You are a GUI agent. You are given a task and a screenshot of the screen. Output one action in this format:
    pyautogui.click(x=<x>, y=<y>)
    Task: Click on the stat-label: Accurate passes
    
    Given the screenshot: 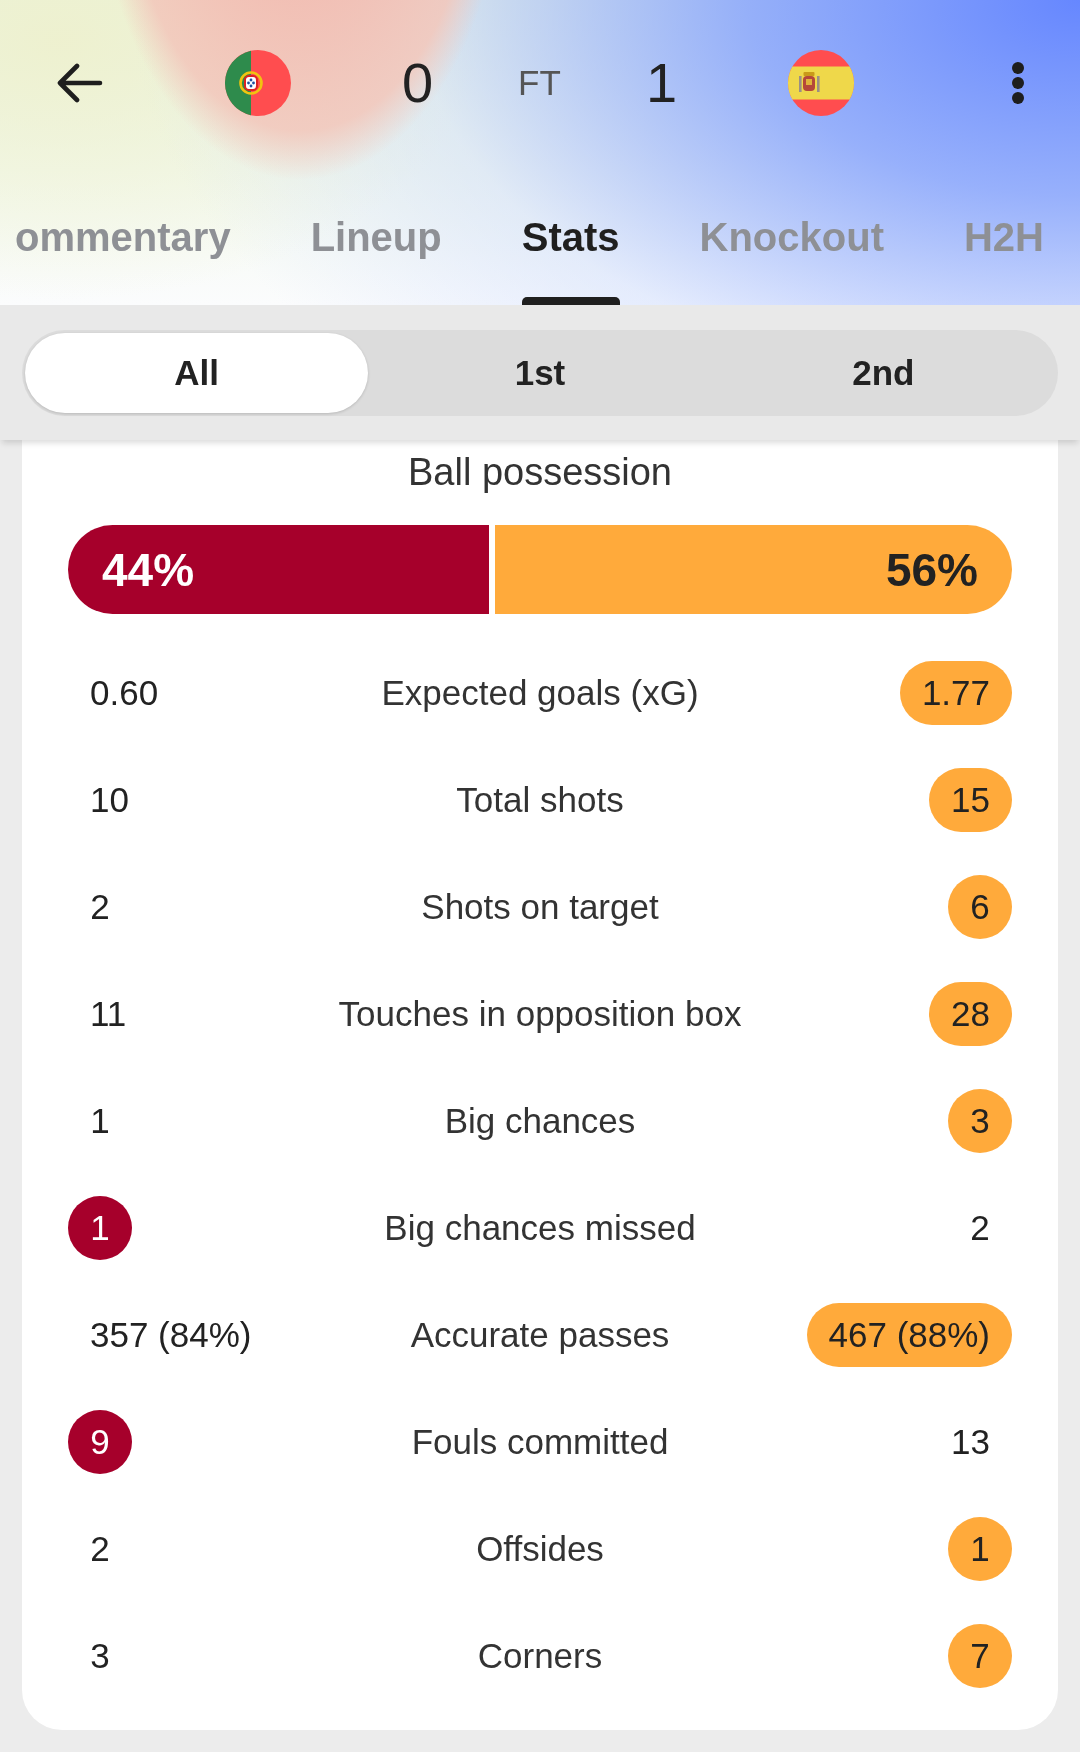 What is the action you would take?
    pyautogui.click(x=540, y=1334)
    